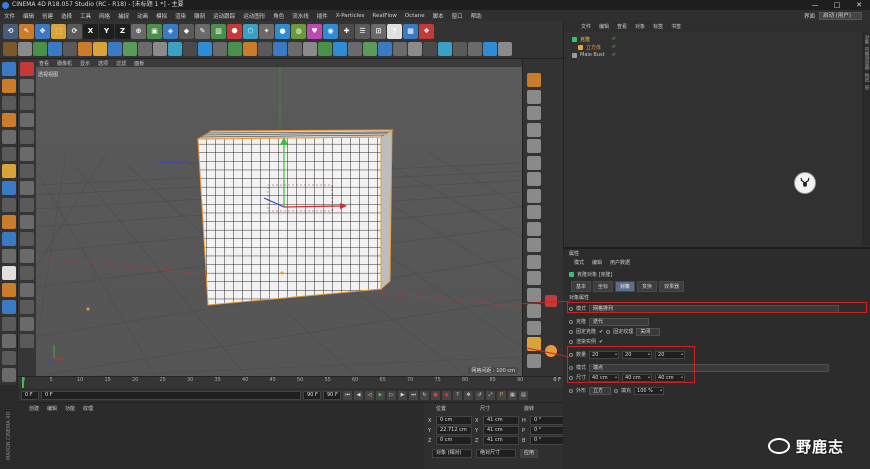  Describe the element at coordinates (9, 358) in the screenshot. I see `left-tool-17-icon` at that location.